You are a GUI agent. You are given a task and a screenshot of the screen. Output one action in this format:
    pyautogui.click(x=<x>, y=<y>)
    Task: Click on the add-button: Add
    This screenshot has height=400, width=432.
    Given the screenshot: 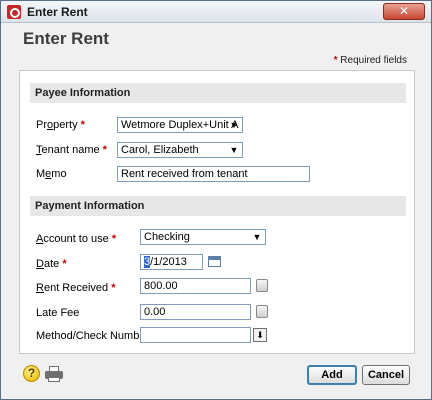 What is the action you would take?
    pyautogui.click(x=332, y=375)
    